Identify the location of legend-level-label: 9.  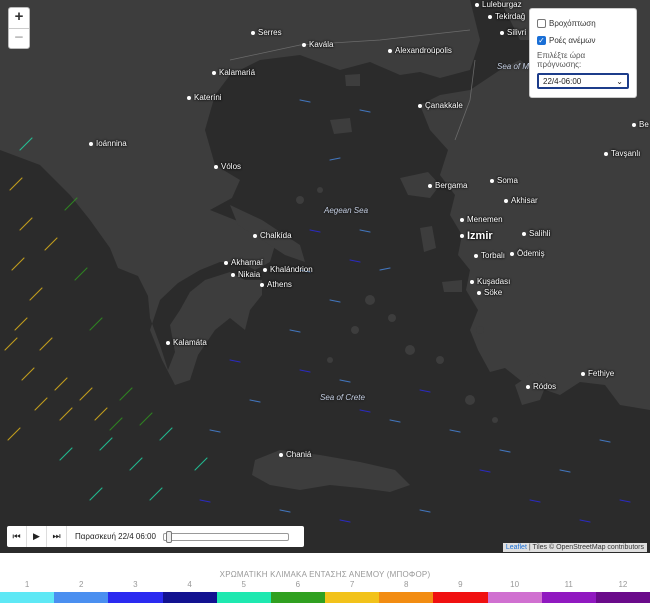
(460, 584).